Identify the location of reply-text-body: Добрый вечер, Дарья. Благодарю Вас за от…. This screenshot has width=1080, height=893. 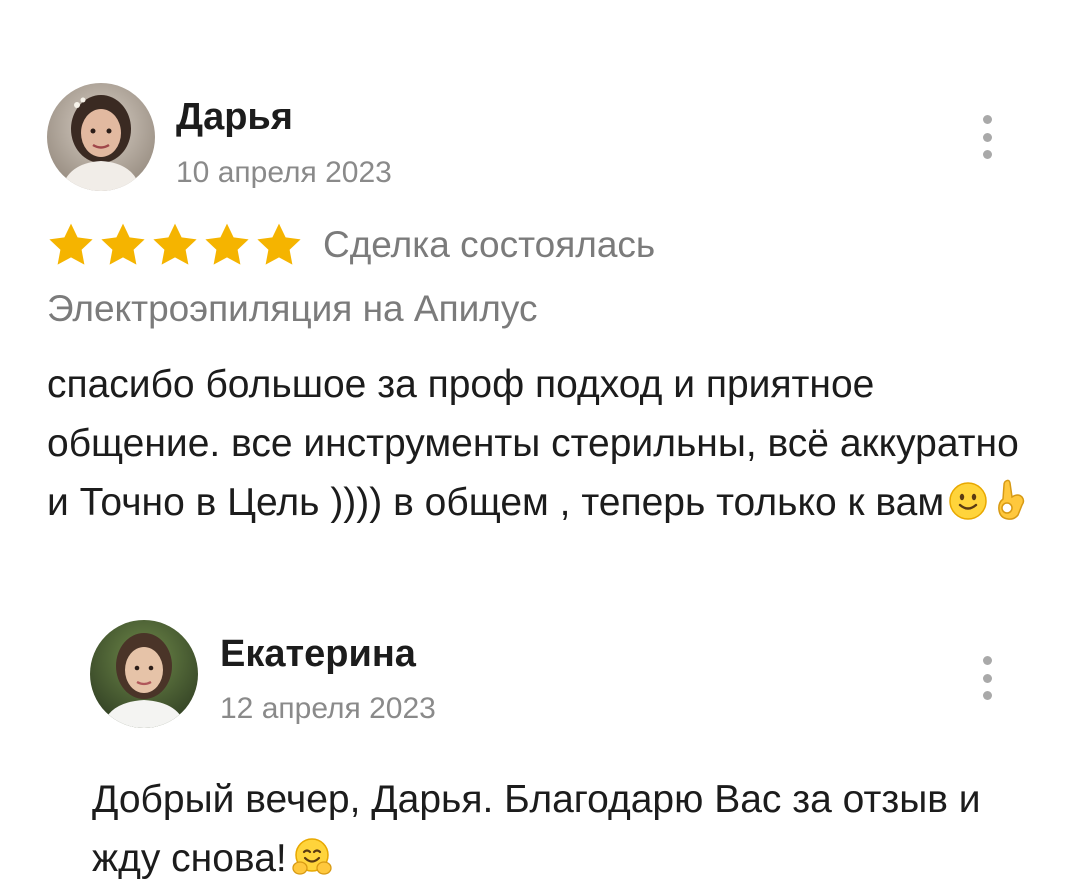
(536, 829).